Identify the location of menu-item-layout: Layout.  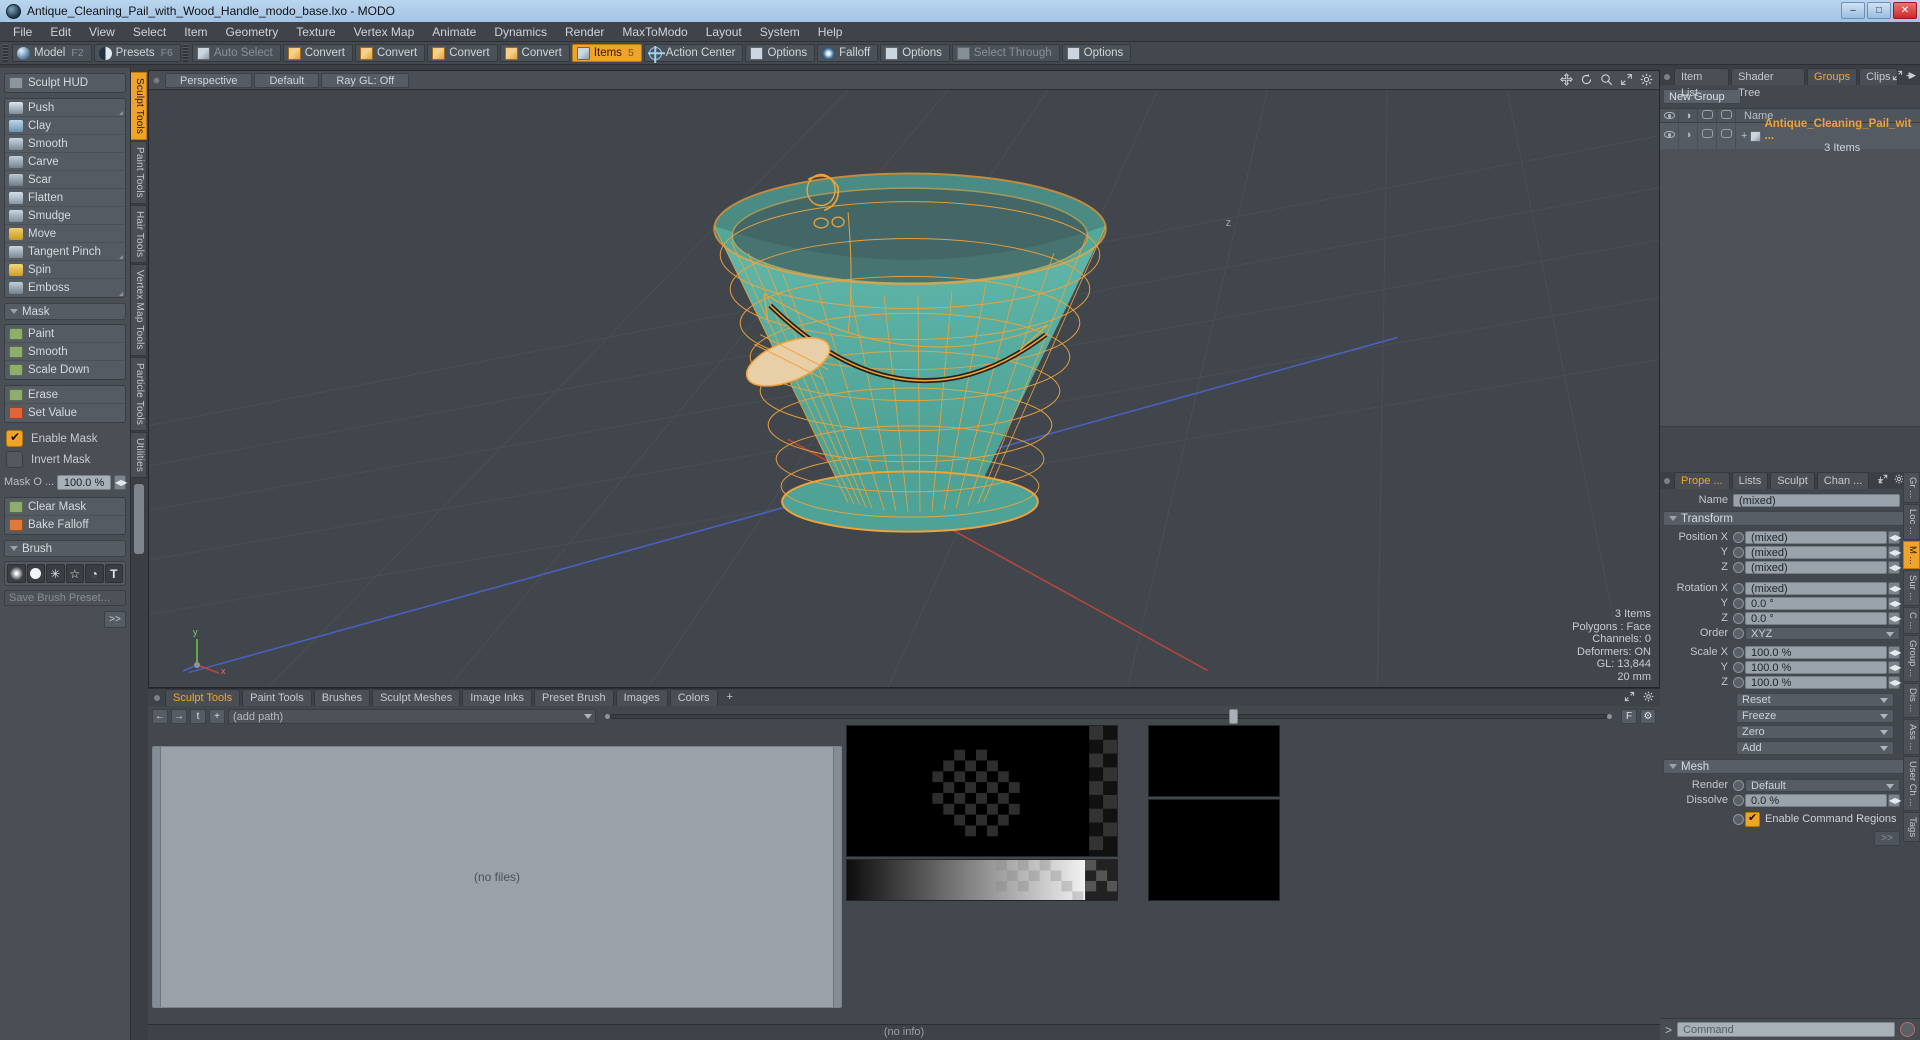
(724, 32).